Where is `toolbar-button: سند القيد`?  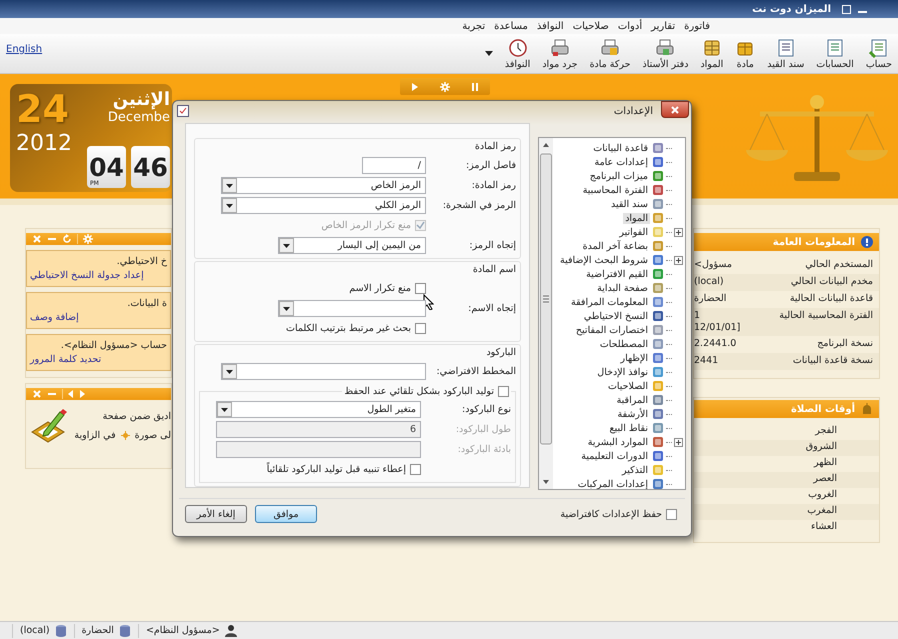 toolbar-button: سند القيد is located at coordinates (785, 54).